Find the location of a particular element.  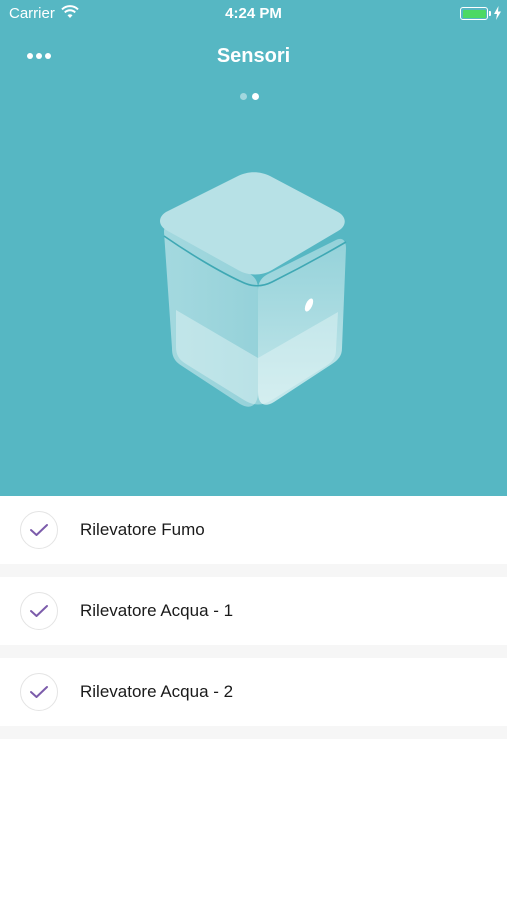

page-title: Sensori is located at coordinates (253, 56).